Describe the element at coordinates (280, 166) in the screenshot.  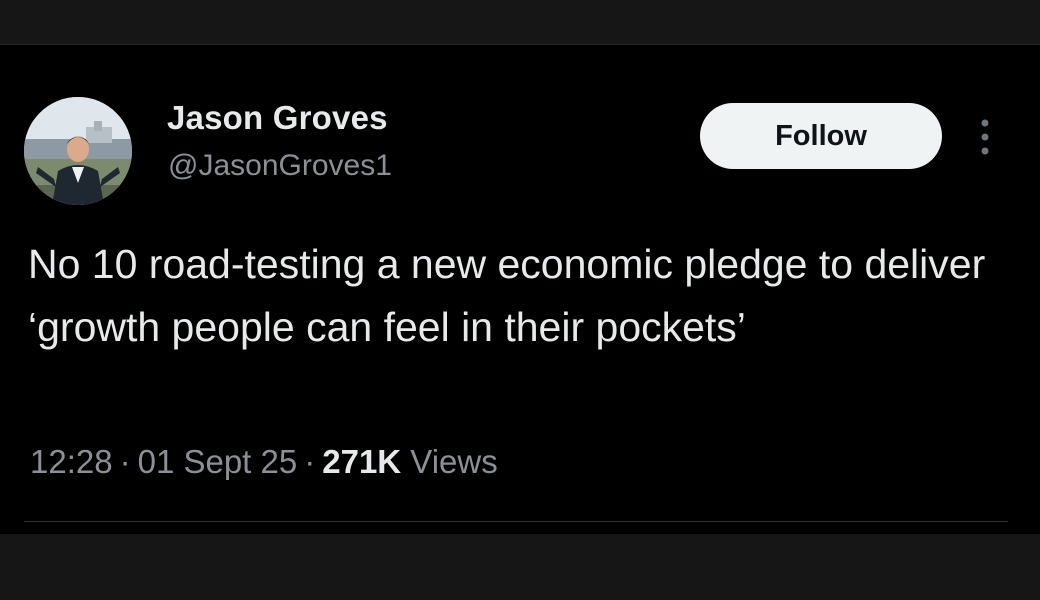
I see `author-handle: @JasonGroves1` at that location.